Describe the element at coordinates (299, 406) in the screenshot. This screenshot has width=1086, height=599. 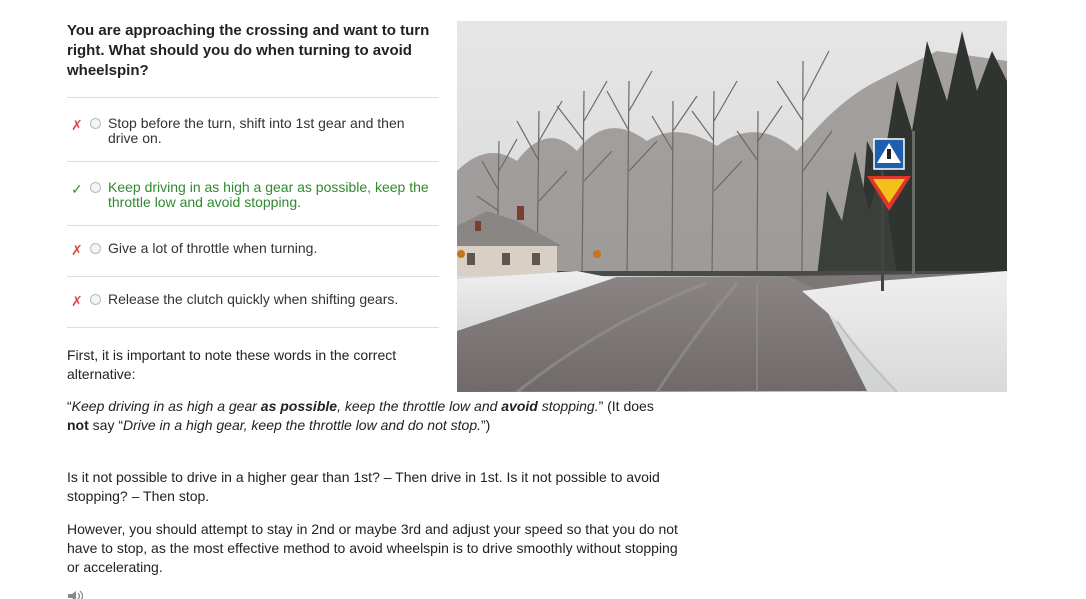
I see `quote-emphasis-1: as possible` at that location.